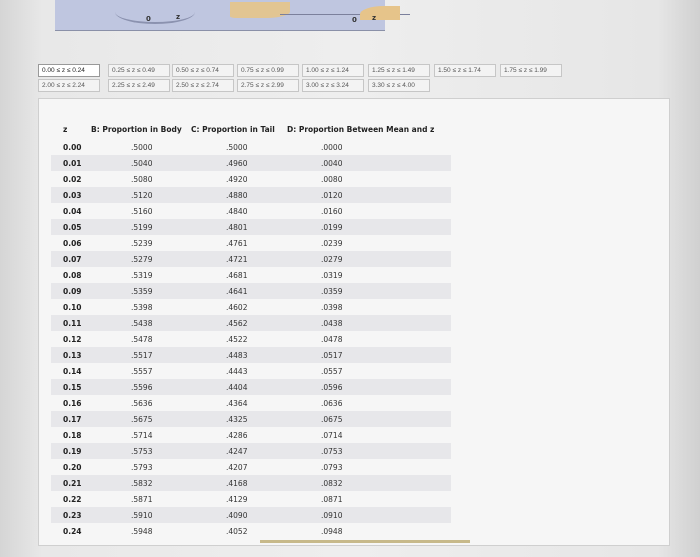 The image size is (700, 557). I want to click on cell-tail: .4129, so click(237, 499).